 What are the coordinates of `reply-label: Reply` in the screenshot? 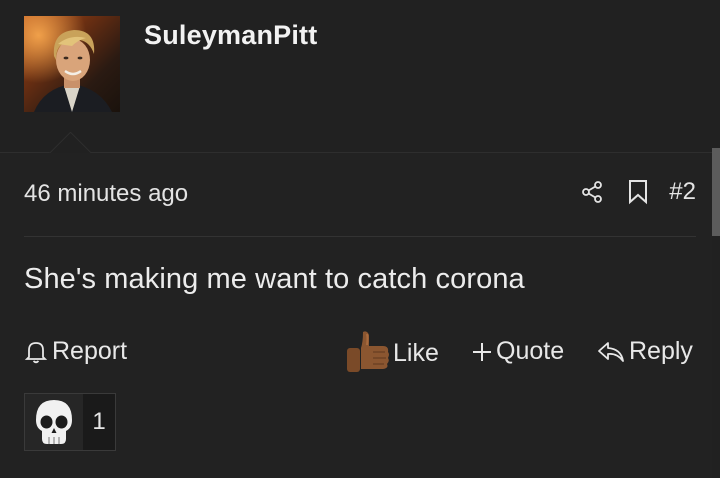 It's located at (661, 351).